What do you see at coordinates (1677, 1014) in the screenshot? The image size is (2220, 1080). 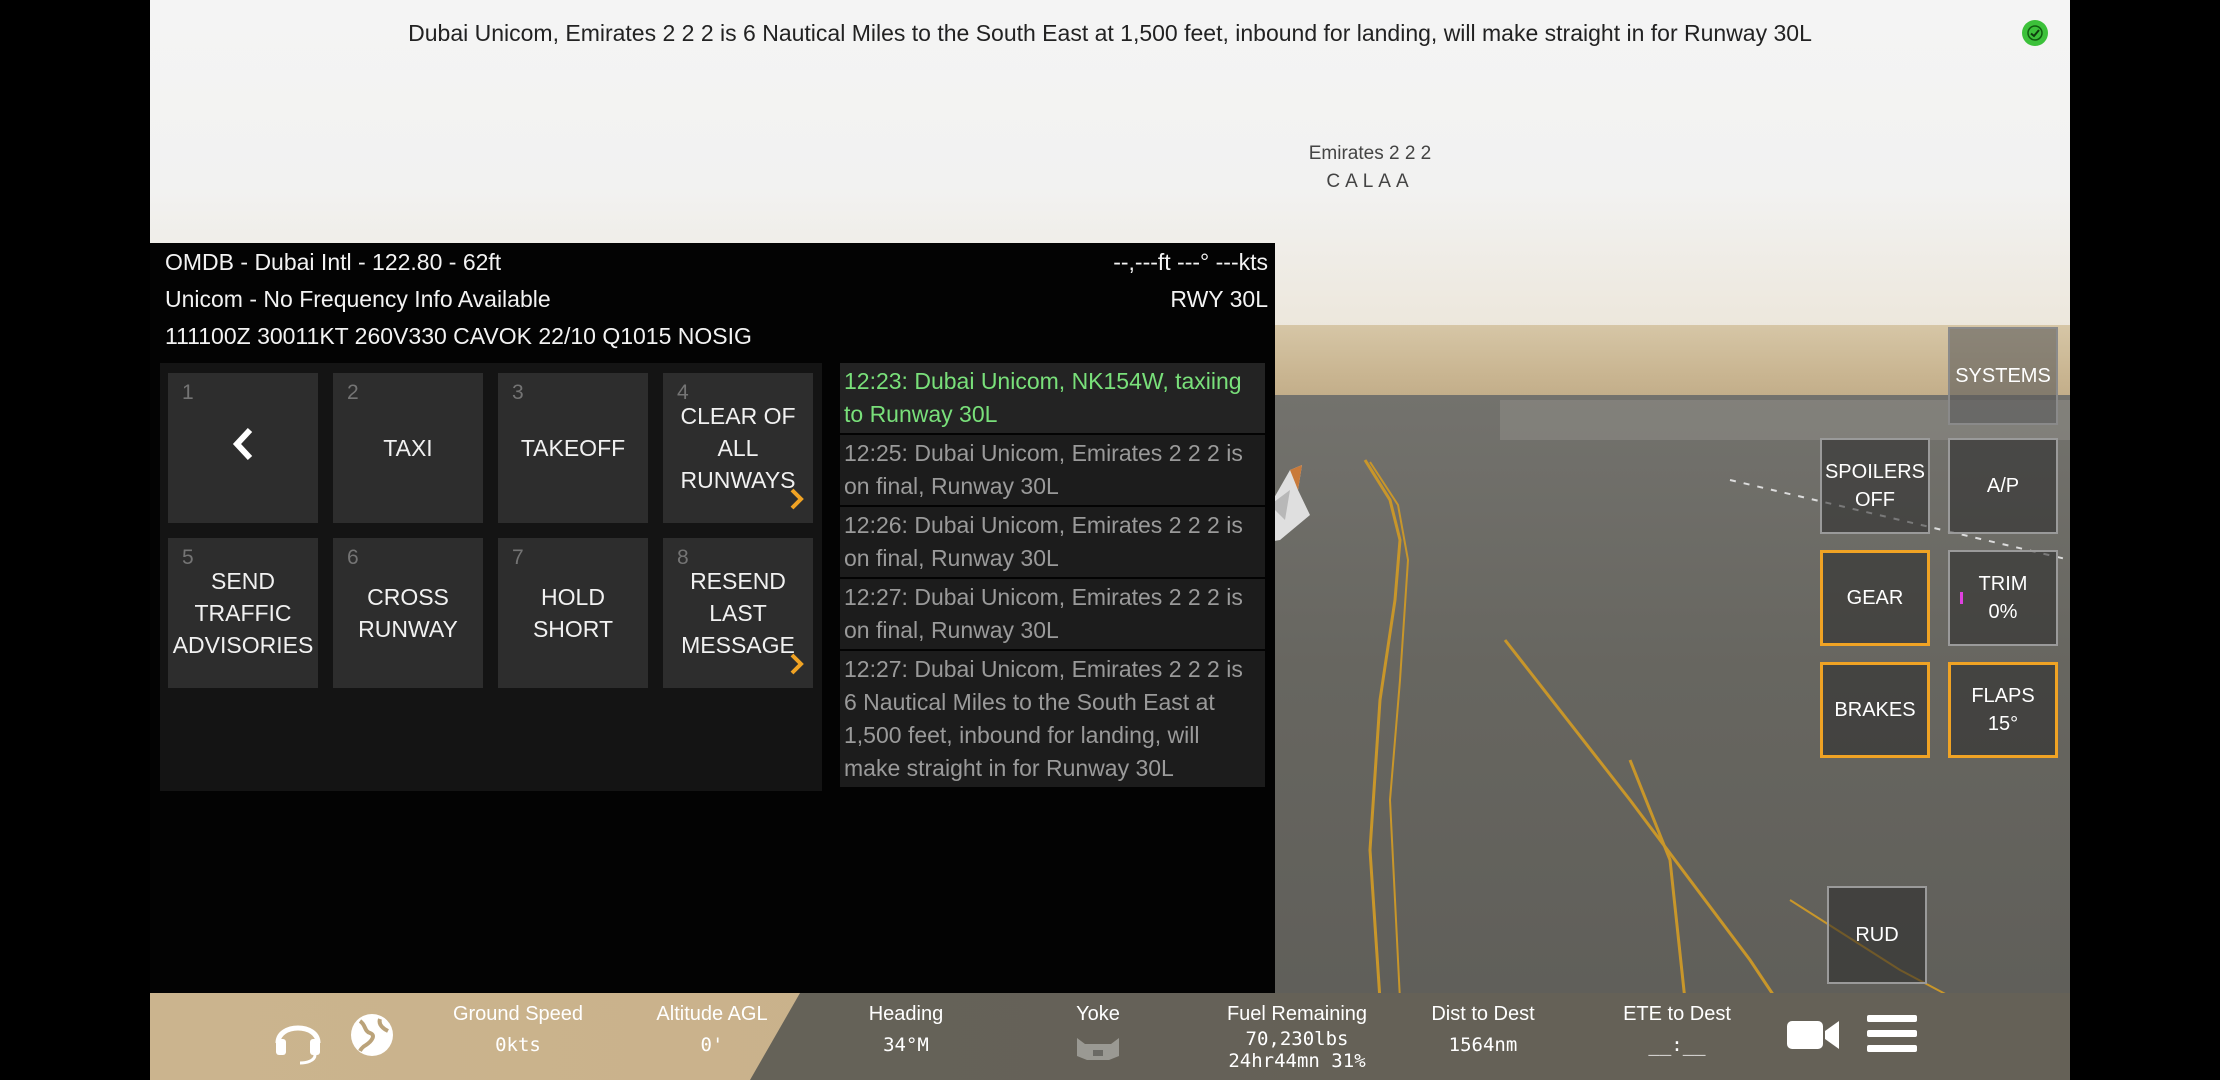 I see `stat-label: ETE to Dest` at bounding box center [1677, 1014].